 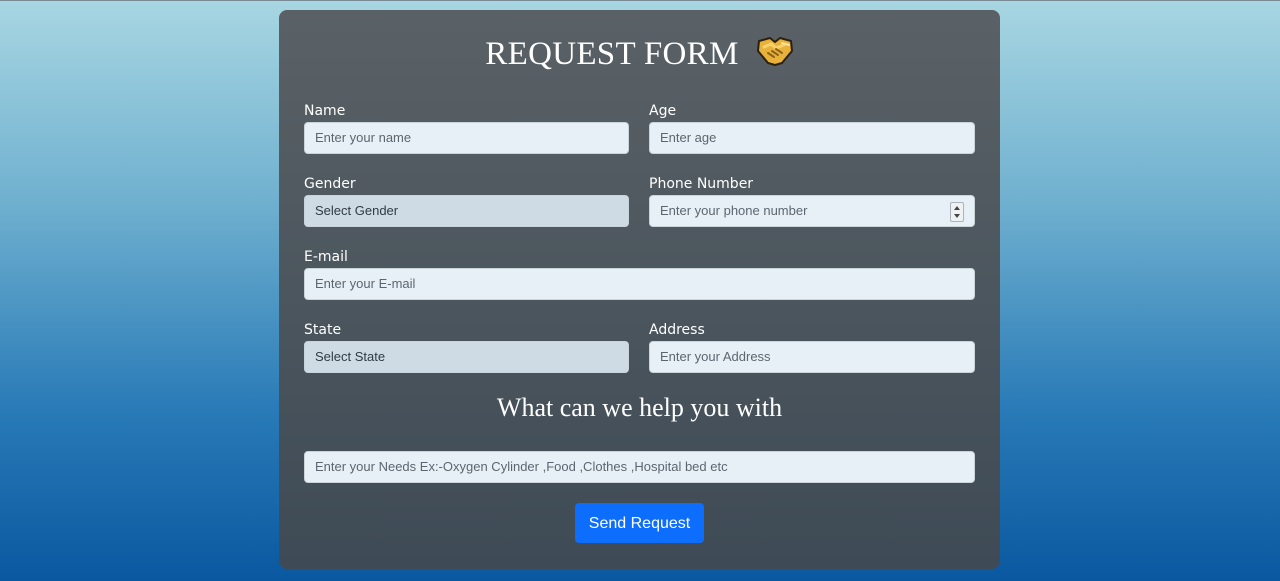 I want to click on name-input: Enter your name, so click(x=466, y=138).